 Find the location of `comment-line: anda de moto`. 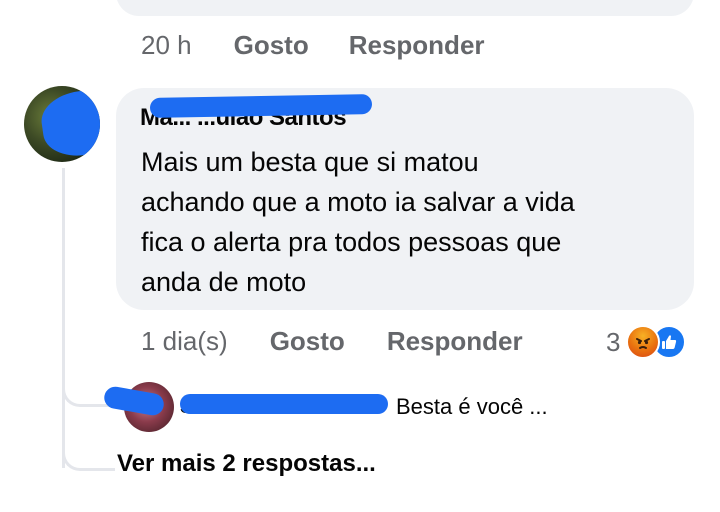

comment-line: anda de moto is located at coordinates (224, 282).